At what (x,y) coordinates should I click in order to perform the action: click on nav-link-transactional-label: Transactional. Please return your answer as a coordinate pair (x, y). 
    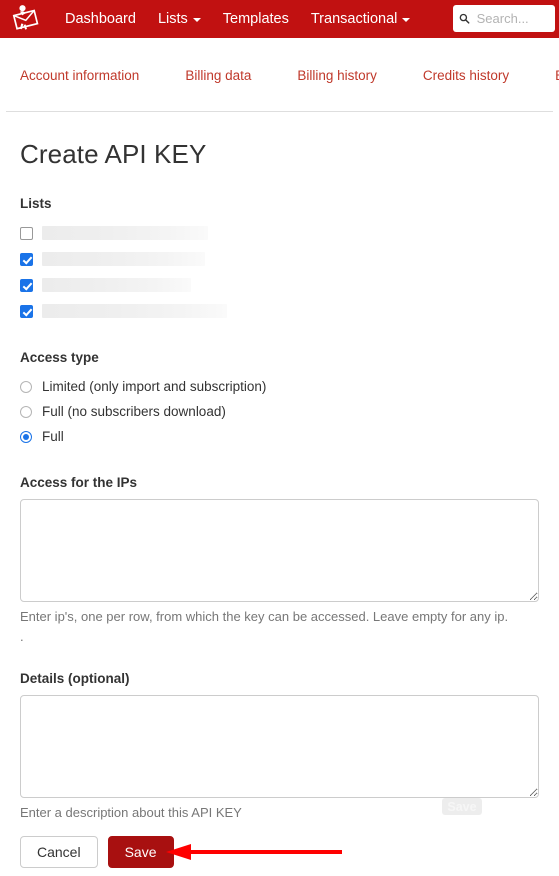
    Looking at the image, I should click on (354, 19).